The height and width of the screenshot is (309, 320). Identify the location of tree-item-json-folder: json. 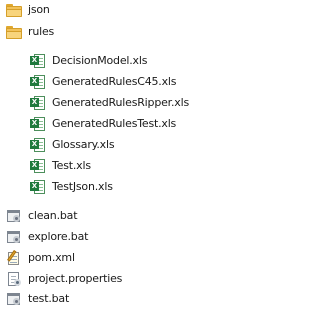
(28, 10).